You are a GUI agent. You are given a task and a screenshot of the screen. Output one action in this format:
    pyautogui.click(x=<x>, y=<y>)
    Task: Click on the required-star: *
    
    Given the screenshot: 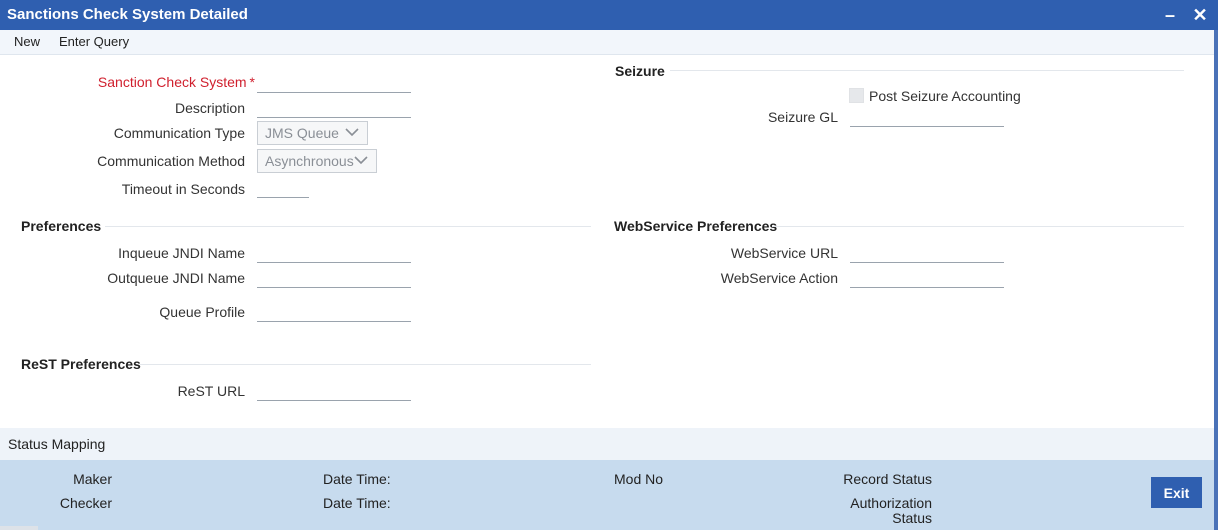 What is the action you would take?
    pyautogui.click(x=252, y=82)
    